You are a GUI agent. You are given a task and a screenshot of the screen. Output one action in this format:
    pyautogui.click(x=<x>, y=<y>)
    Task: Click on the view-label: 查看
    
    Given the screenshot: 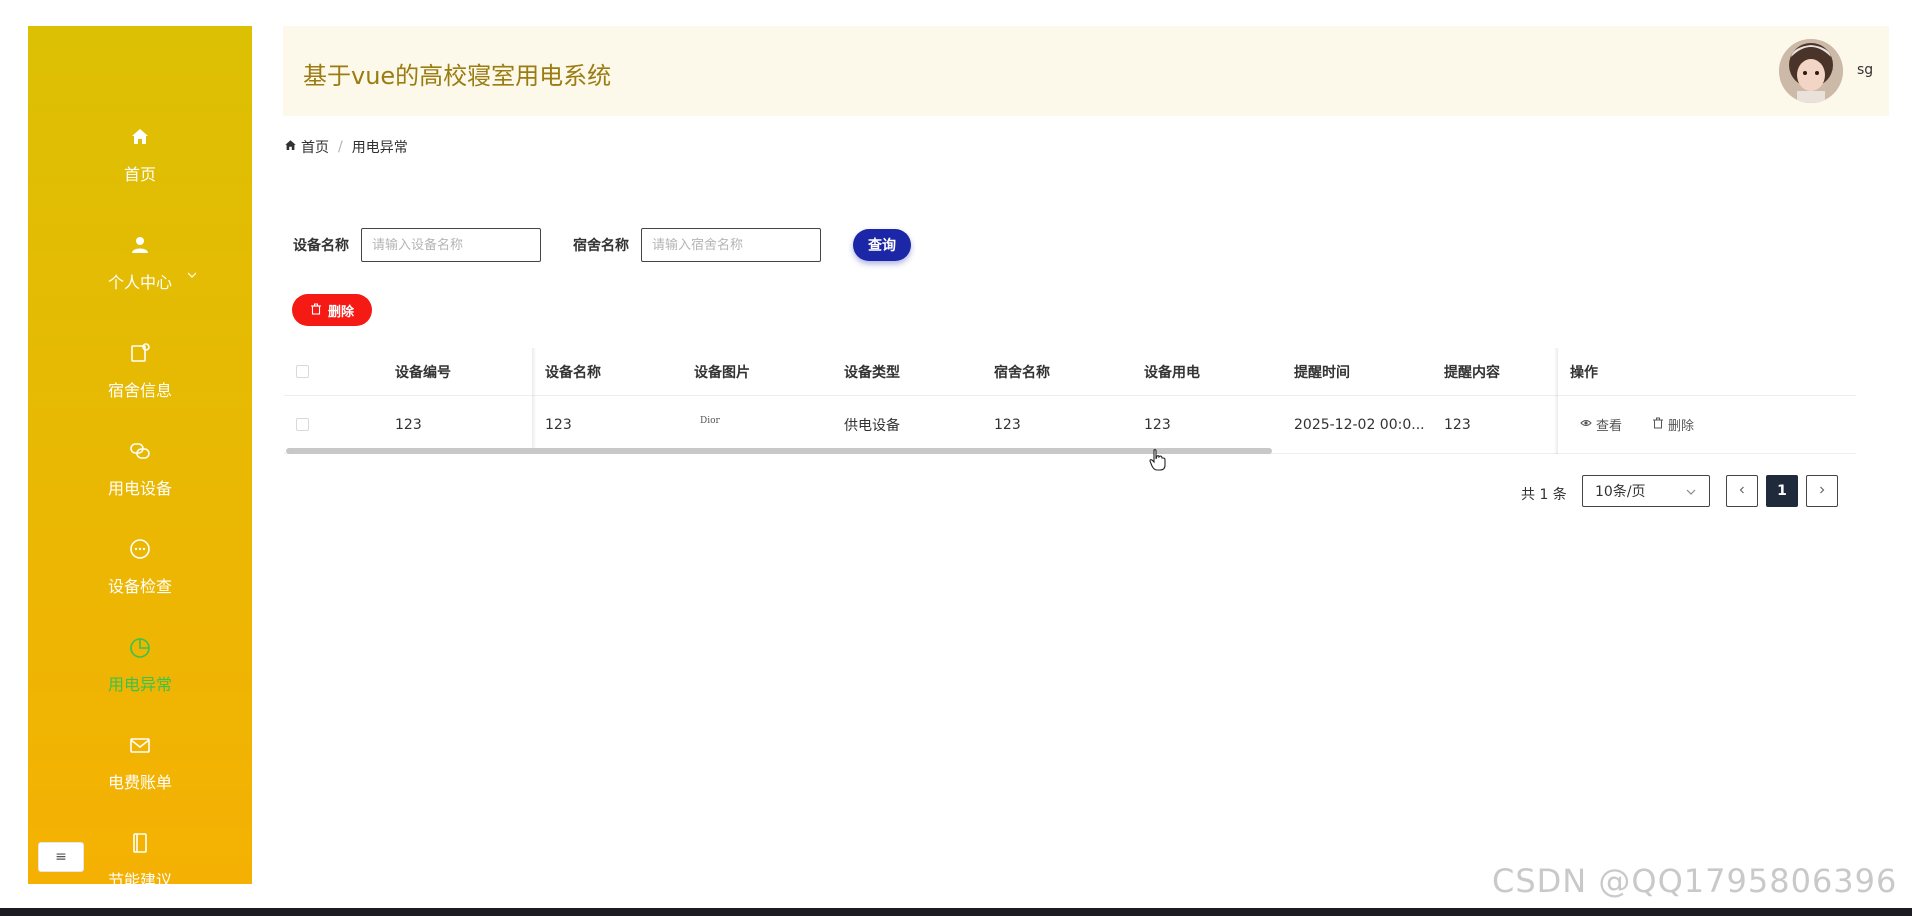 What is the action you would take?
    pyautogui.click(x=1609, y=426)
    